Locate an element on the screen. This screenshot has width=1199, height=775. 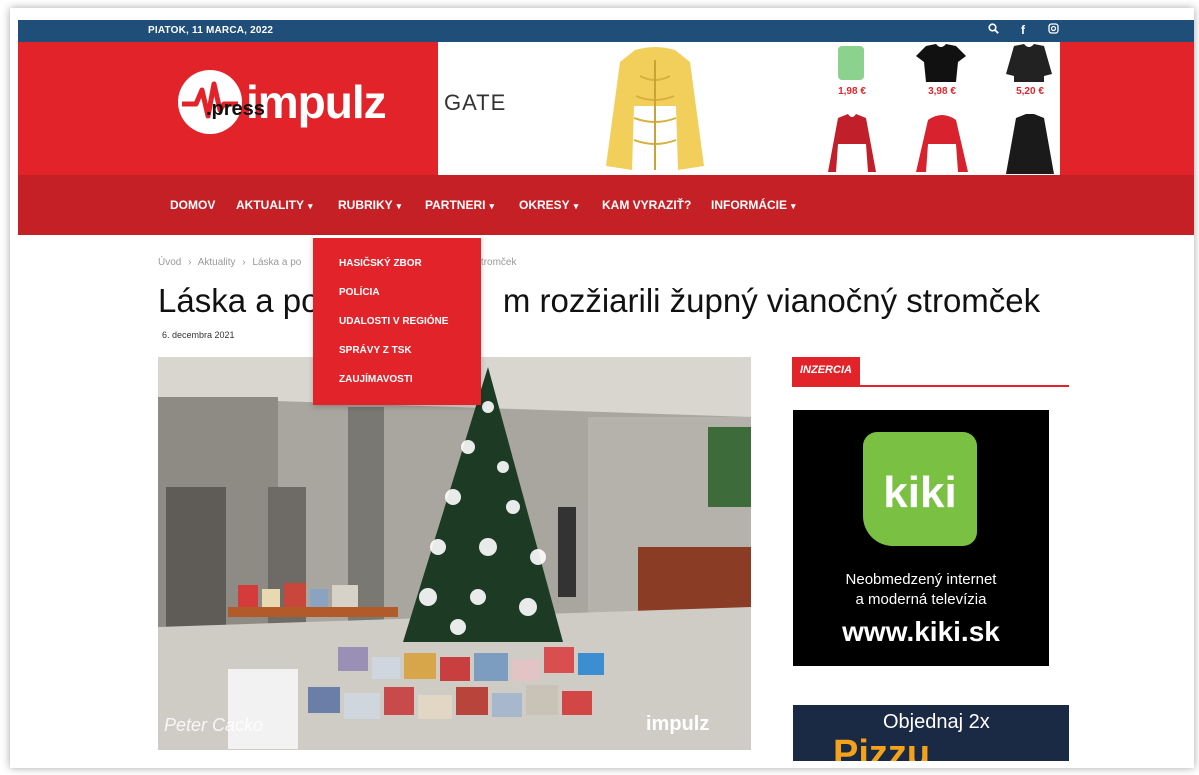
breadcrumb-current: Láska a po is located at coordinates (277, 262).